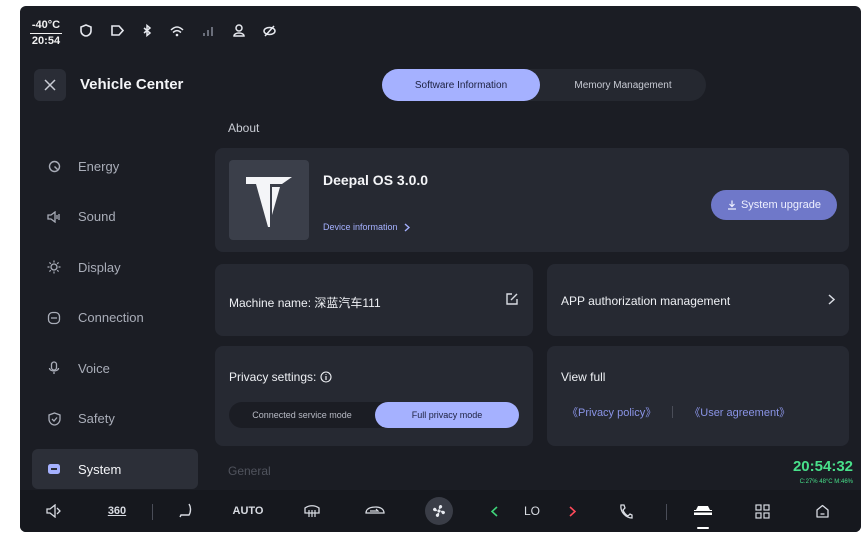 This screenshot has width=861, height=543. I want to click on bottom-dock: 360 AUTO LO, so click(440, 511).